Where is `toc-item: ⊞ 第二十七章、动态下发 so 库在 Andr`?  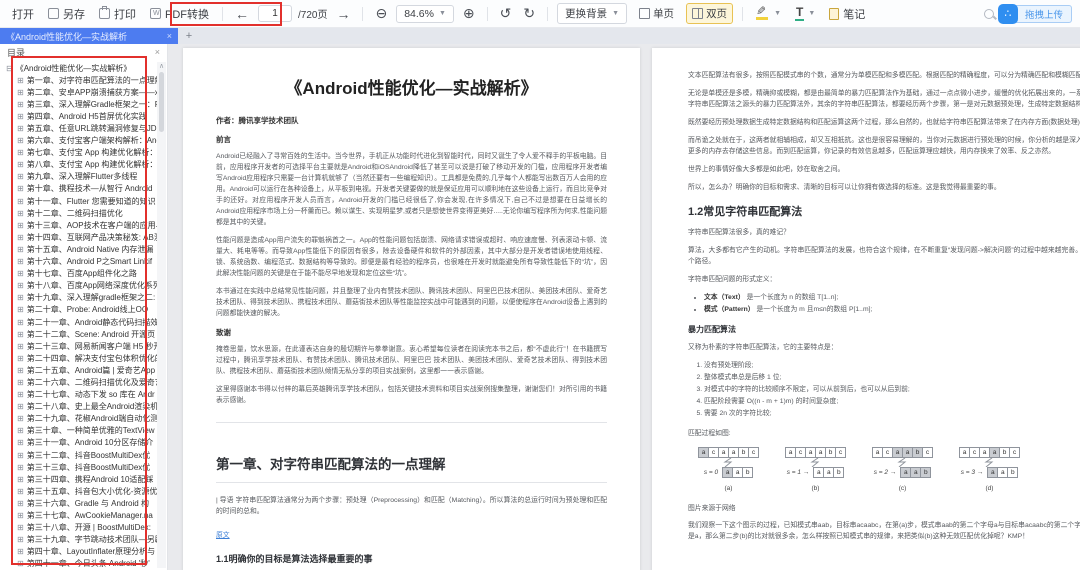 toc-item: ⊞ 第二十七章、动态下发 so 库在 Andr is located at coordinates (81, 395).